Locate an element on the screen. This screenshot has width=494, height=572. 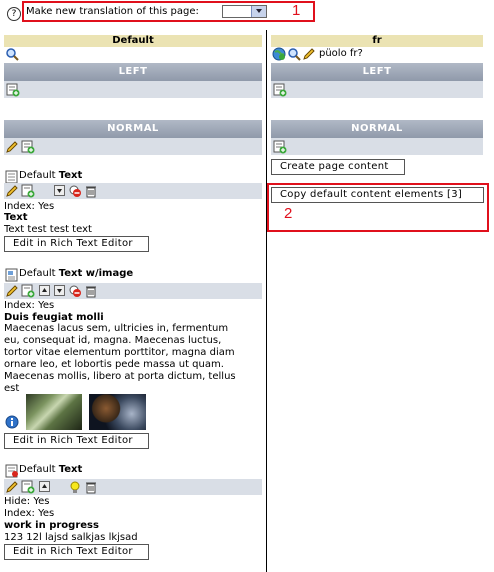
create-page-content-button: Create page content is located at coordinates (338, 167).